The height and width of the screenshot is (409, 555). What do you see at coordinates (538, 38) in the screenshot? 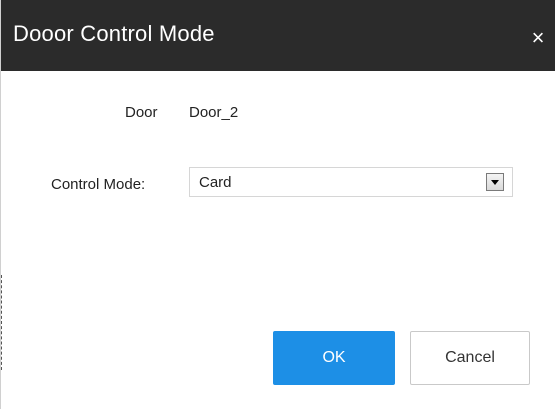
I see `close-icon: ×` at bounding box center [538, 38].